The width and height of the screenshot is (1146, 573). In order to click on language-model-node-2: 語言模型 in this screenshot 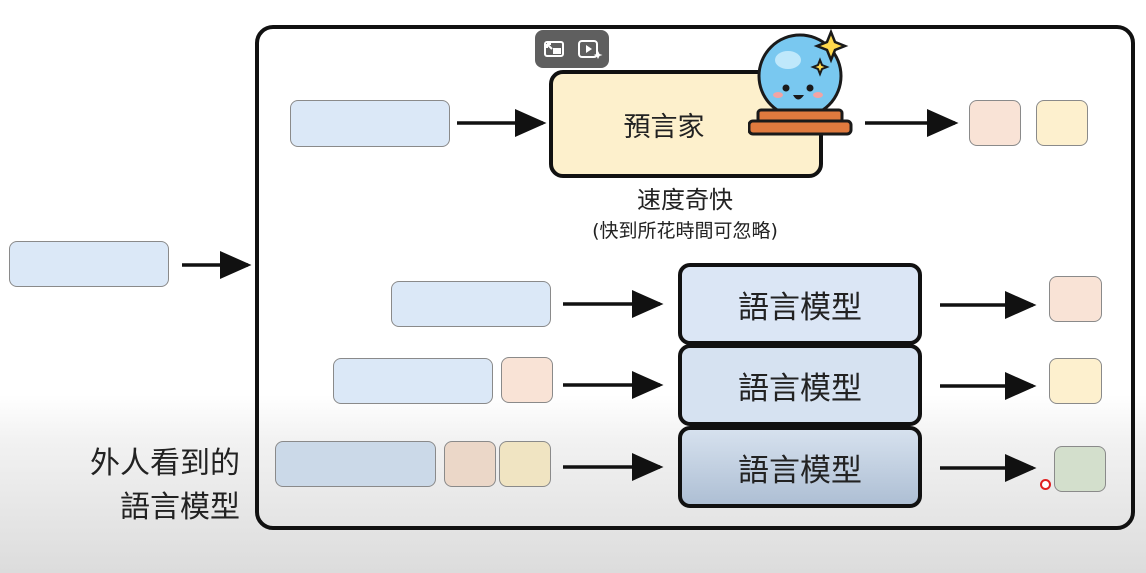, I will do `click(800, 385)`.